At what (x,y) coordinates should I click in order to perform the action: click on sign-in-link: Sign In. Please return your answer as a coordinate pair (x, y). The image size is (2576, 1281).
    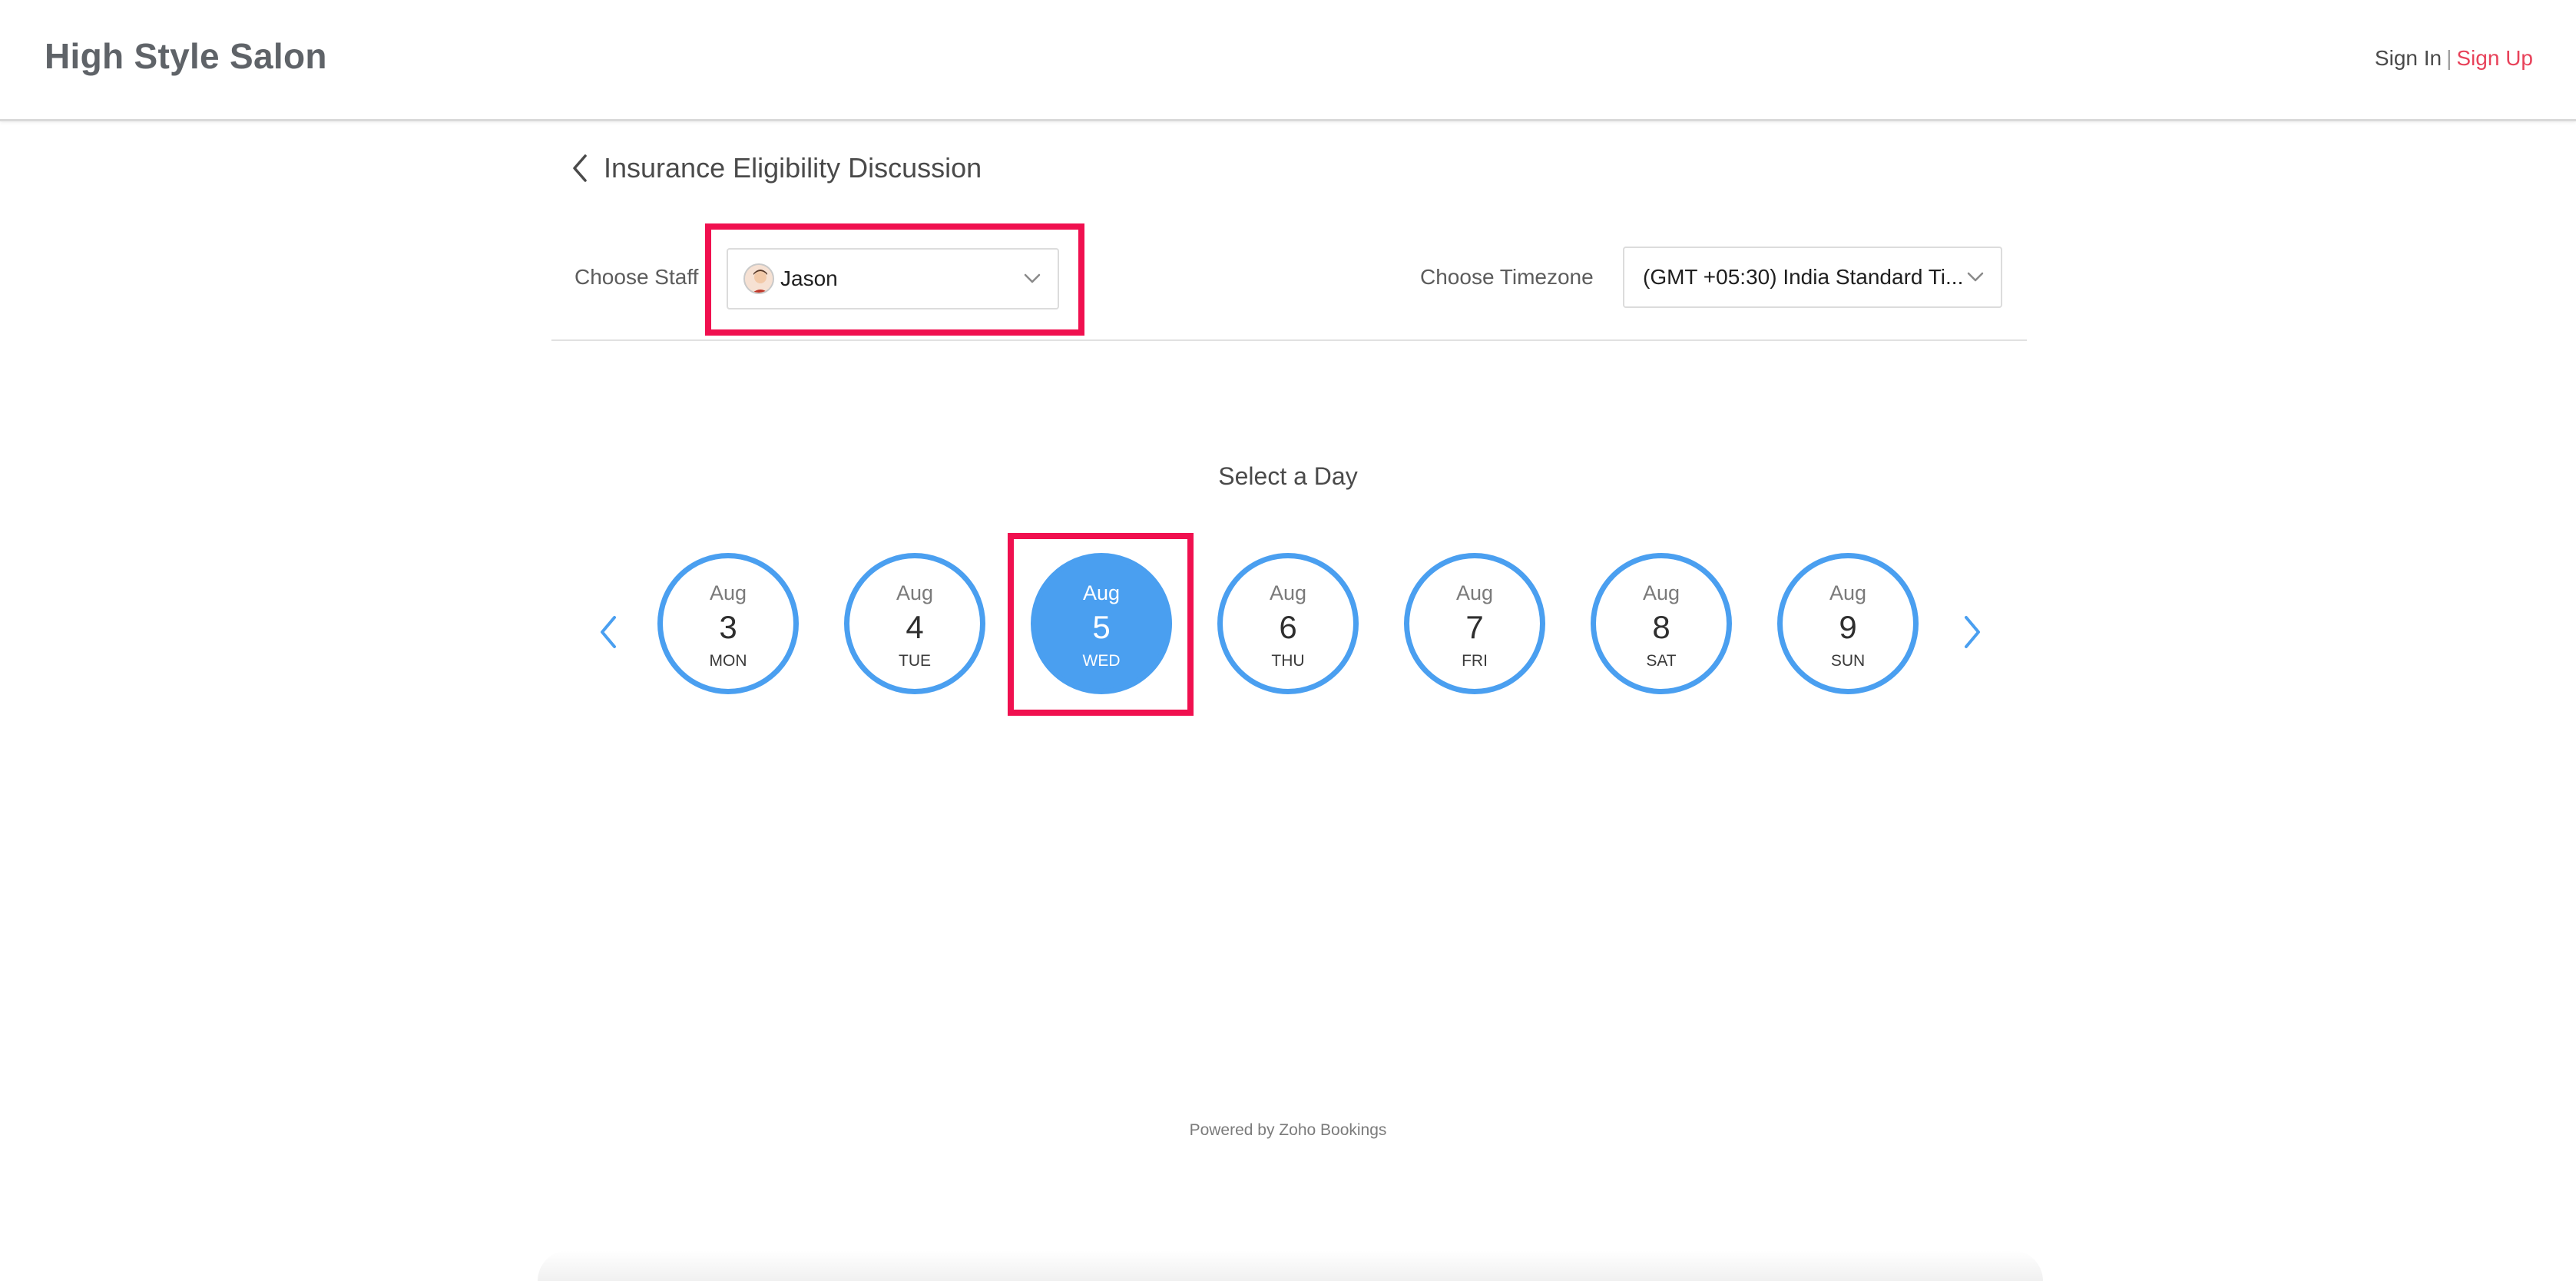
    Looking at the image, I should click on (2408, 58).